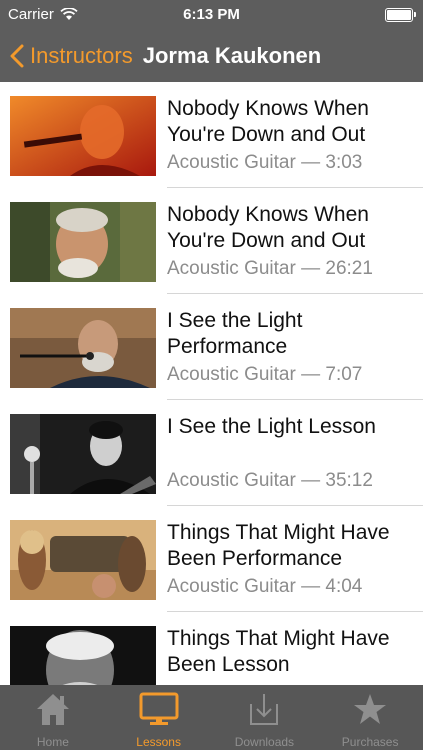 The height and width of the screenshot is (750, 423). I want to click on lesson-meta: Acoustic Guitar — 7:07, so click(265, 374).